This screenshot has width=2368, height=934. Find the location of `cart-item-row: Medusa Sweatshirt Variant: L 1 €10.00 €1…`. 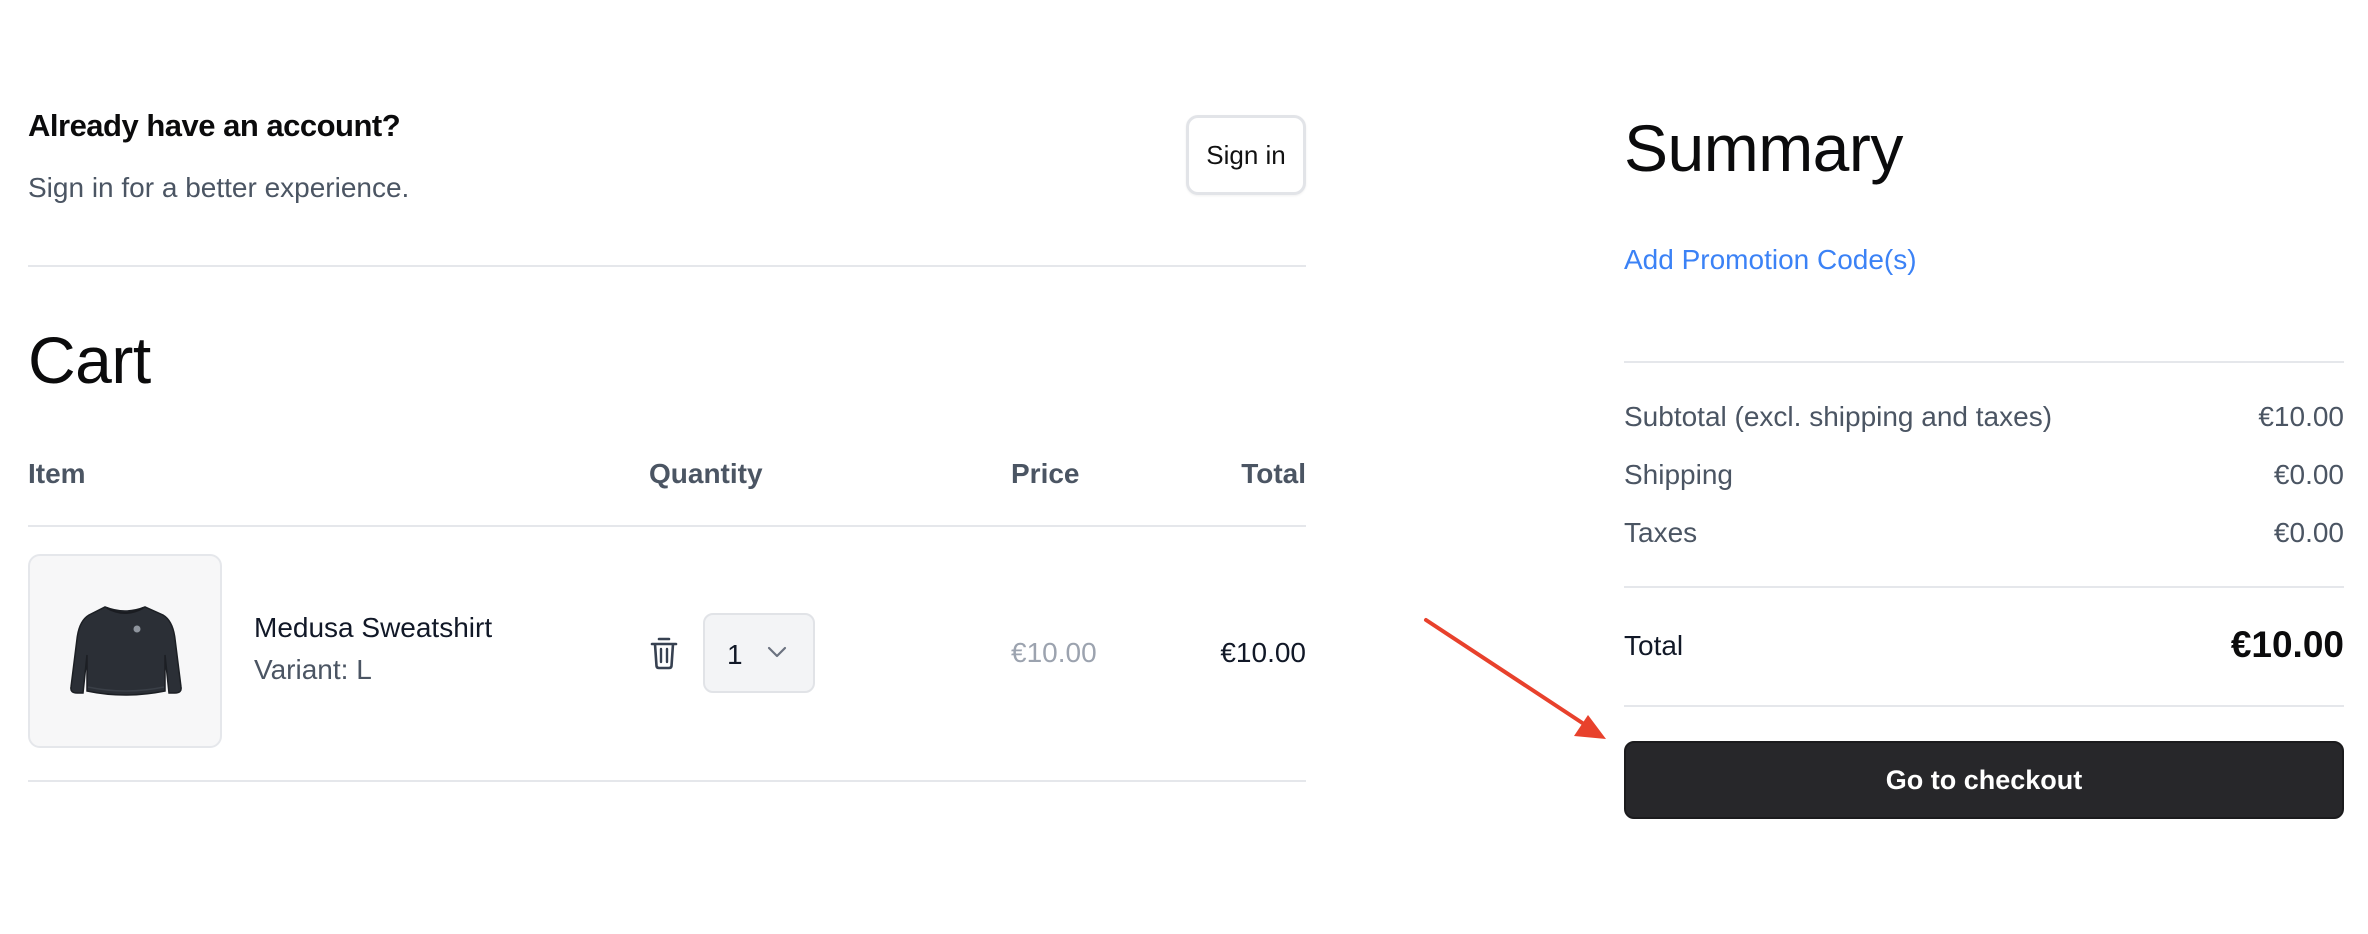

cart-item-row: Medusa Sweatshirt Variant: L 1 €10.00 €1… is located at coordinates (667, 654).